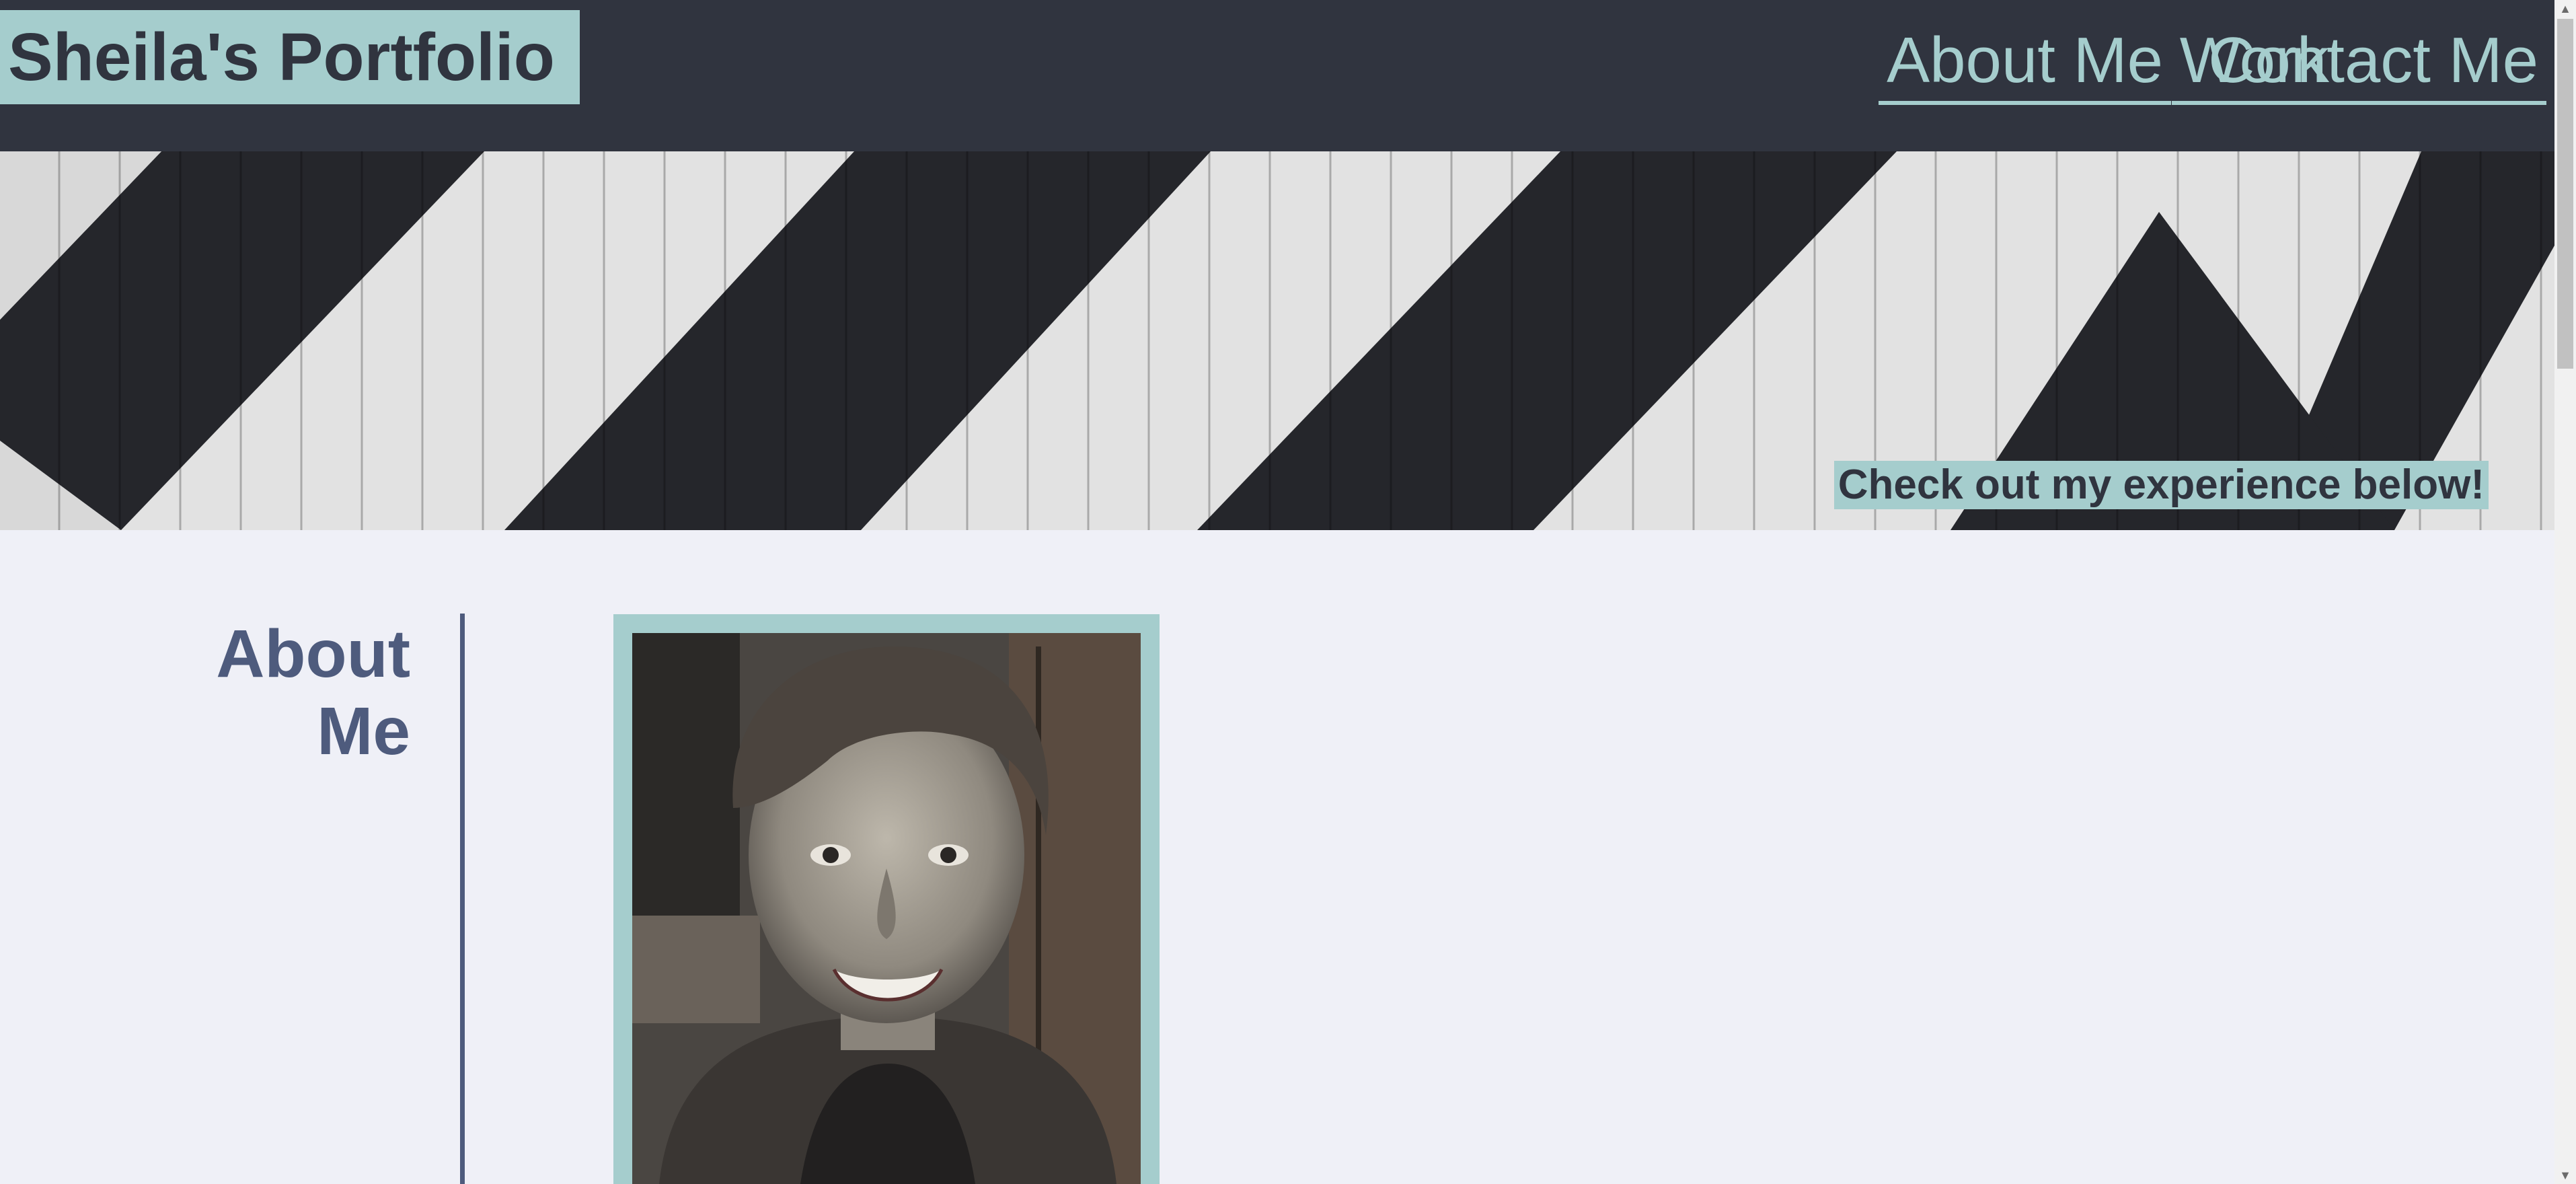 This screenshot has width=2576, height=1184. I want to click on profile-photo-frame, so click(886, 899).